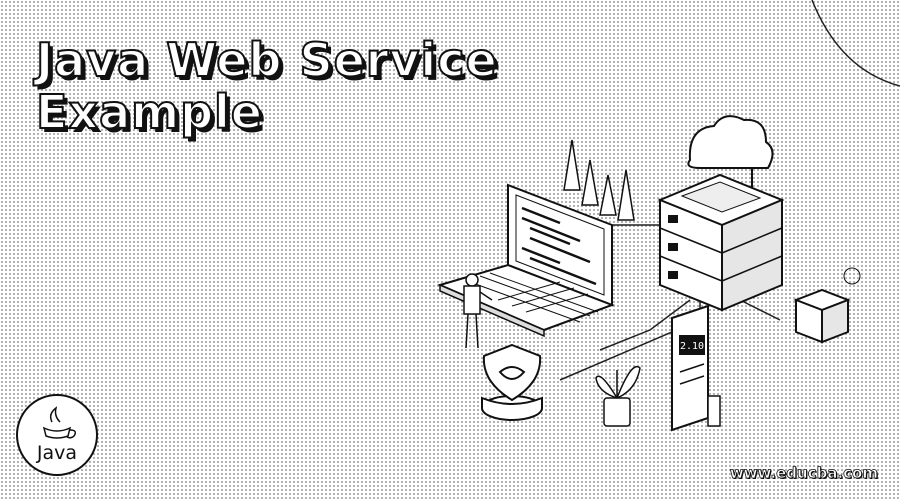 Image resolution: width=900 pixels, height=500 pixels. What do you see at coordinates (855, 43) in the screenshot?
I see `decorative-arc` at bounding box center [855, 43].